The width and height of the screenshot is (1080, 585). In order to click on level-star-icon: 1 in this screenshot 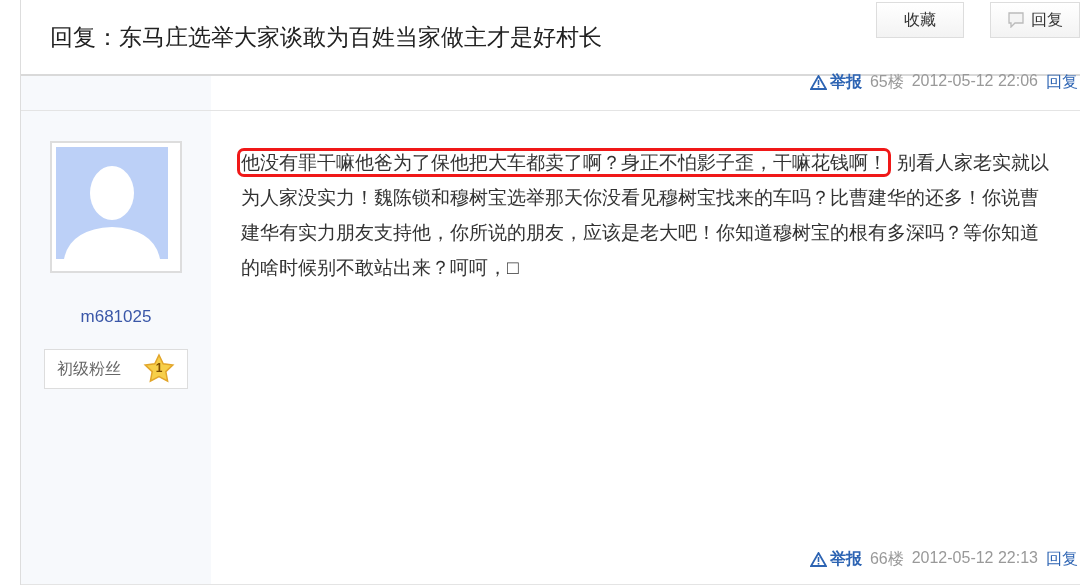, I will do `click(159, 369)`.